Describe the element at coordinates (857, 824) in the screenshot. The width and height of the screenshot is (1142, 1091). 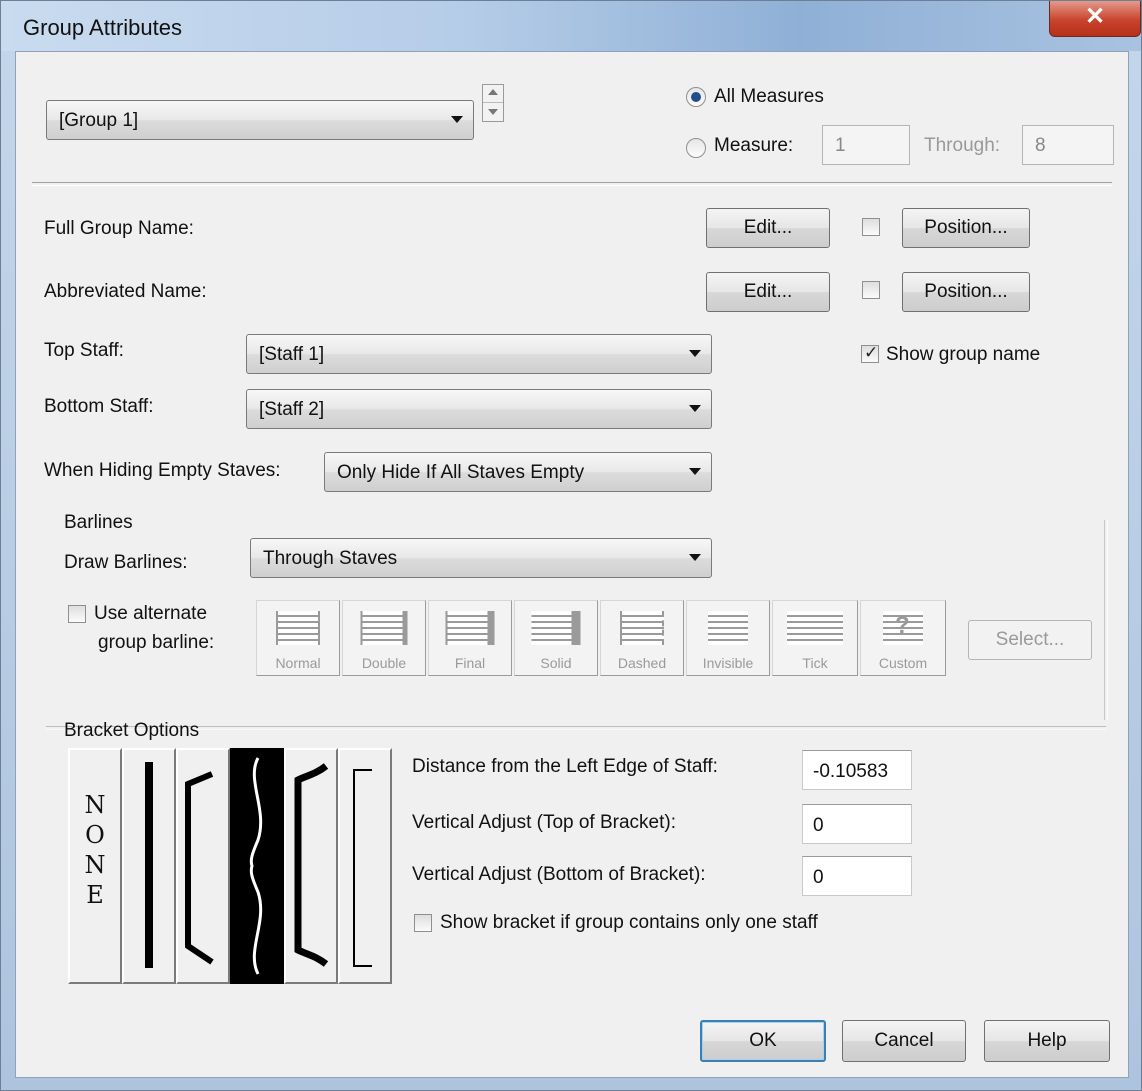
I see `vertical-adjust-top-input: 0` at that location.